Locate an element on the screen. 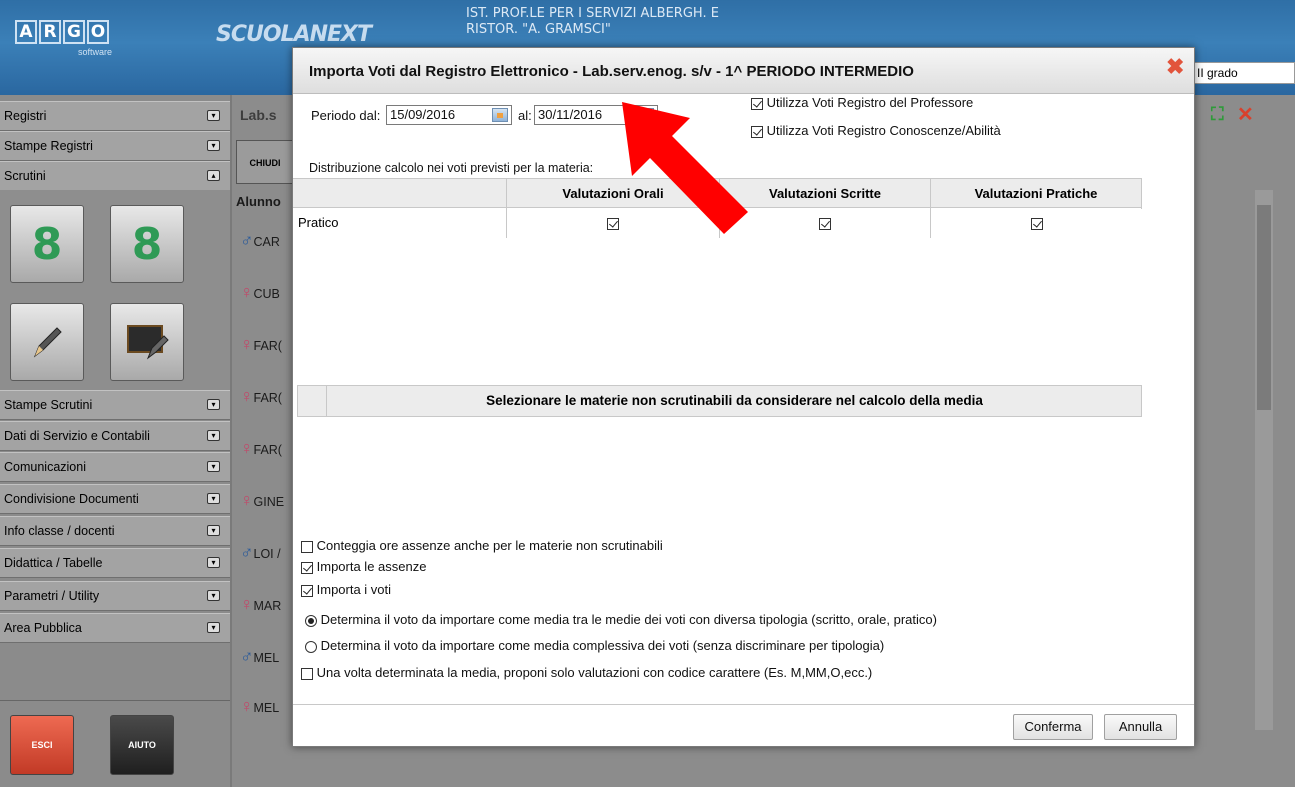 The height and width of the screenshot is (787, 1295). sidebar-item-stampe-scrutini: Stampe Scrutini ▾ is located at coordinates (115, 405).